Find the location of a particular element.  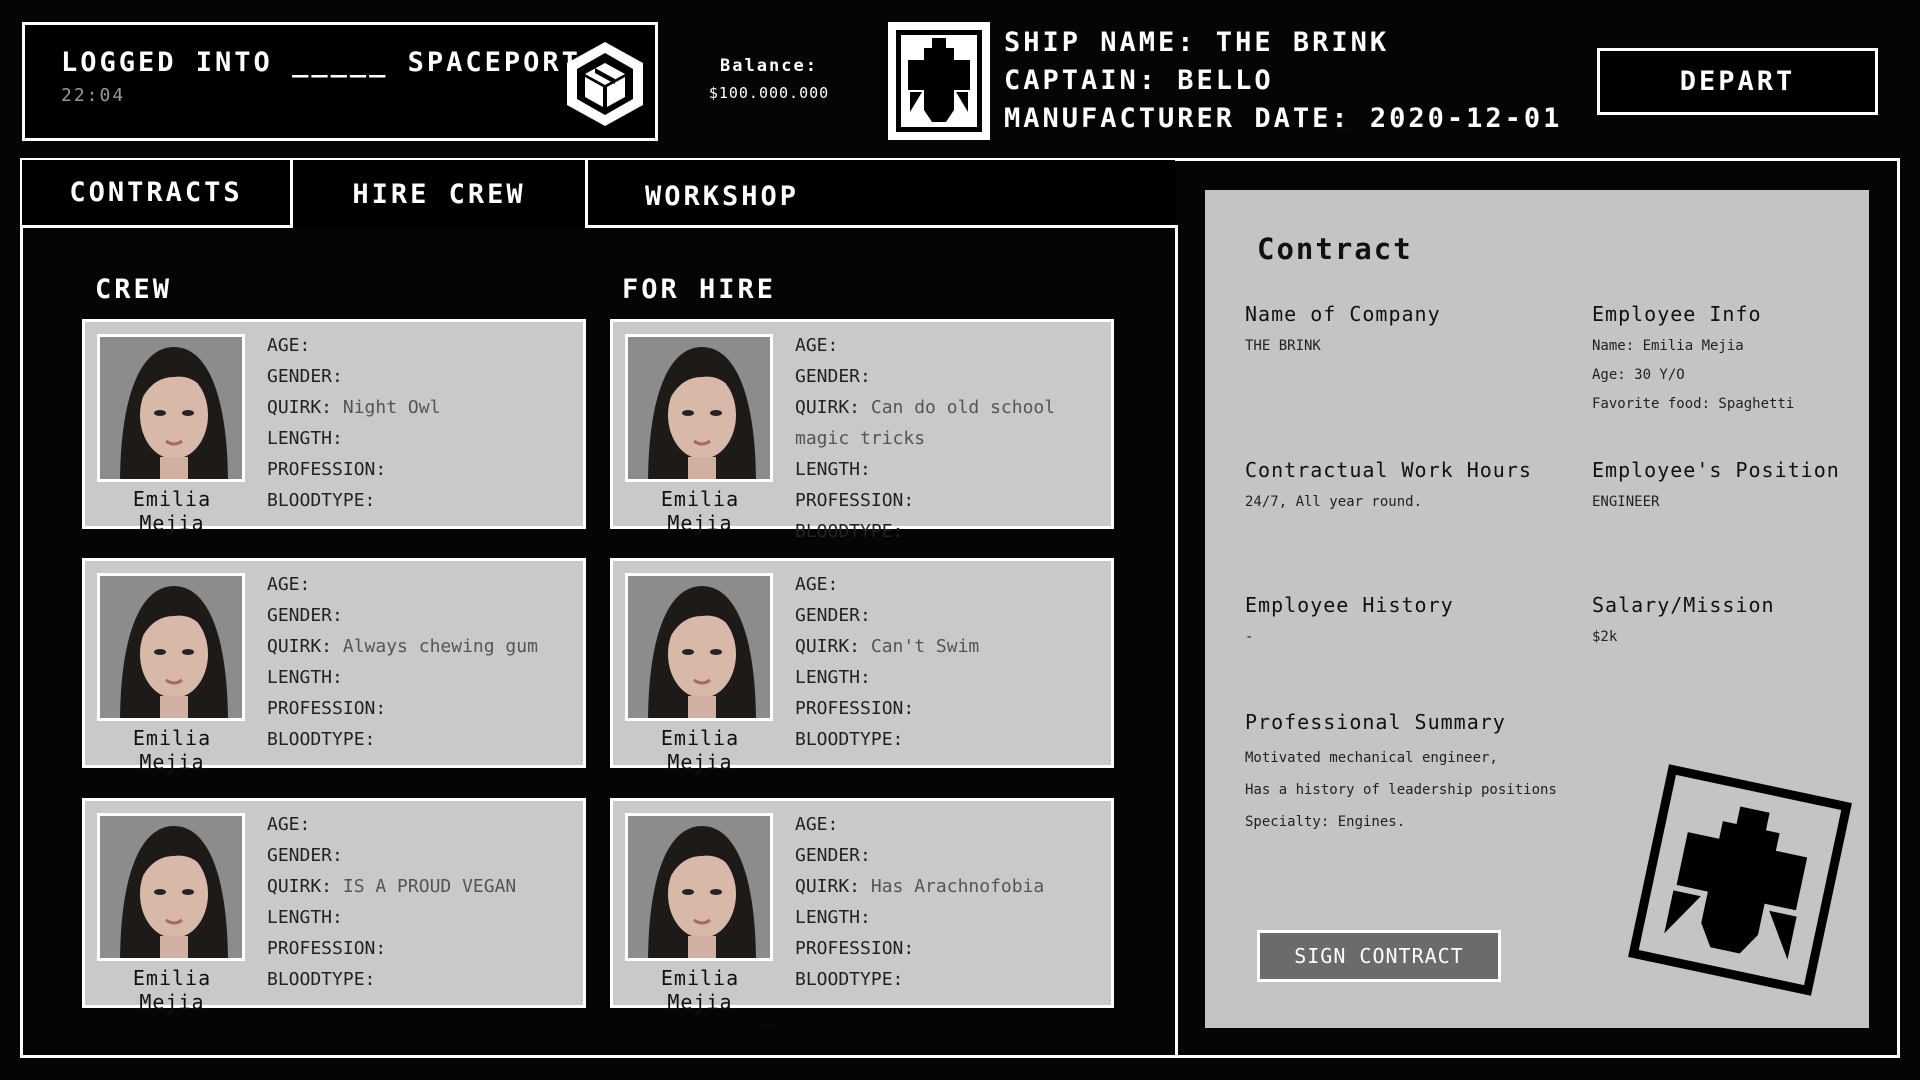

balance-value: $100.000.000 is located at coordinates (769, 93).